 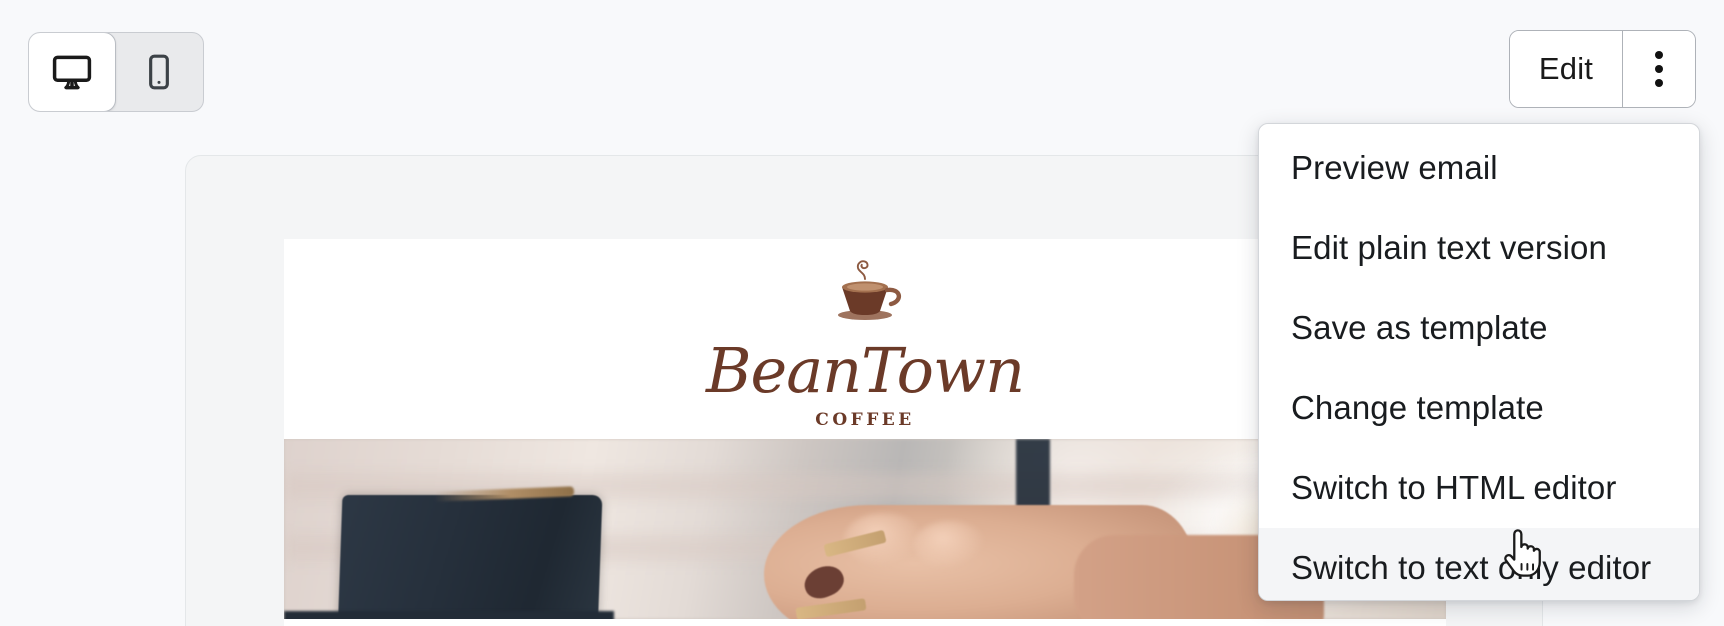 What do you see at coordinates (1479, 408) in the screenshot?
I see `menu-item-change-template: Change template` at bounding box center [1479, 408].